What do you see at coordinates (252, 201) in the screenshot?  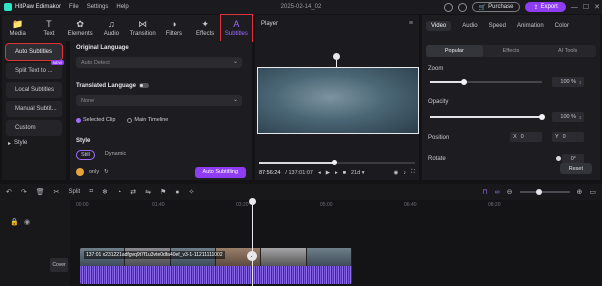 I see `playhead-handle` at bounding box center [252, 201].